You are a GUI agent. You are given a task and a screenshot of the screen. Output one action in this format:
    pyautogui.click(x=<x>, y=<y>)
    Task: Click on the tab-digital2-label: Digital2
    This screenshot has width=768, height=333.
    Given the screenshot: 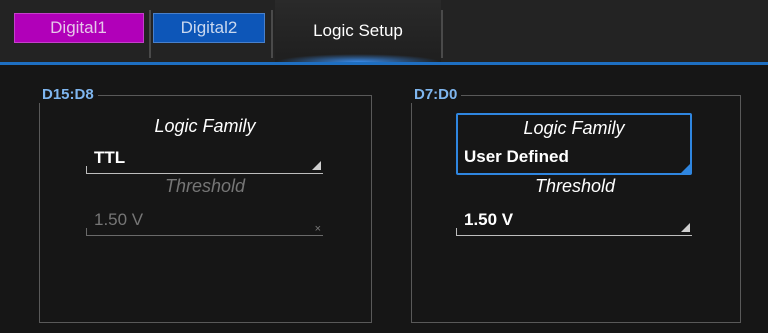 What is the action you would take?
    pyautogui.click(x=209, y=28)
    